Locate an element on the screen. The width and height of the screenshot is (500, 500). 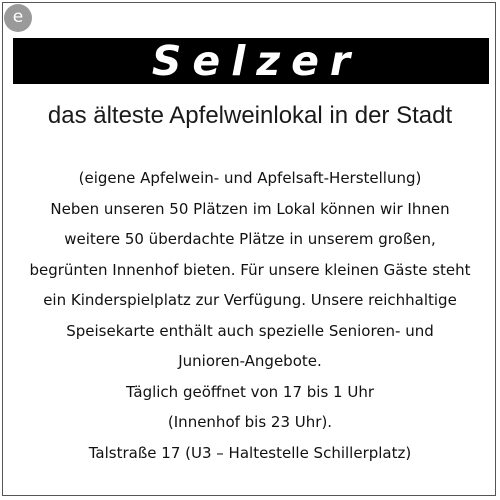
restaurant-name: Selzer is located at coordinates (256, 61).